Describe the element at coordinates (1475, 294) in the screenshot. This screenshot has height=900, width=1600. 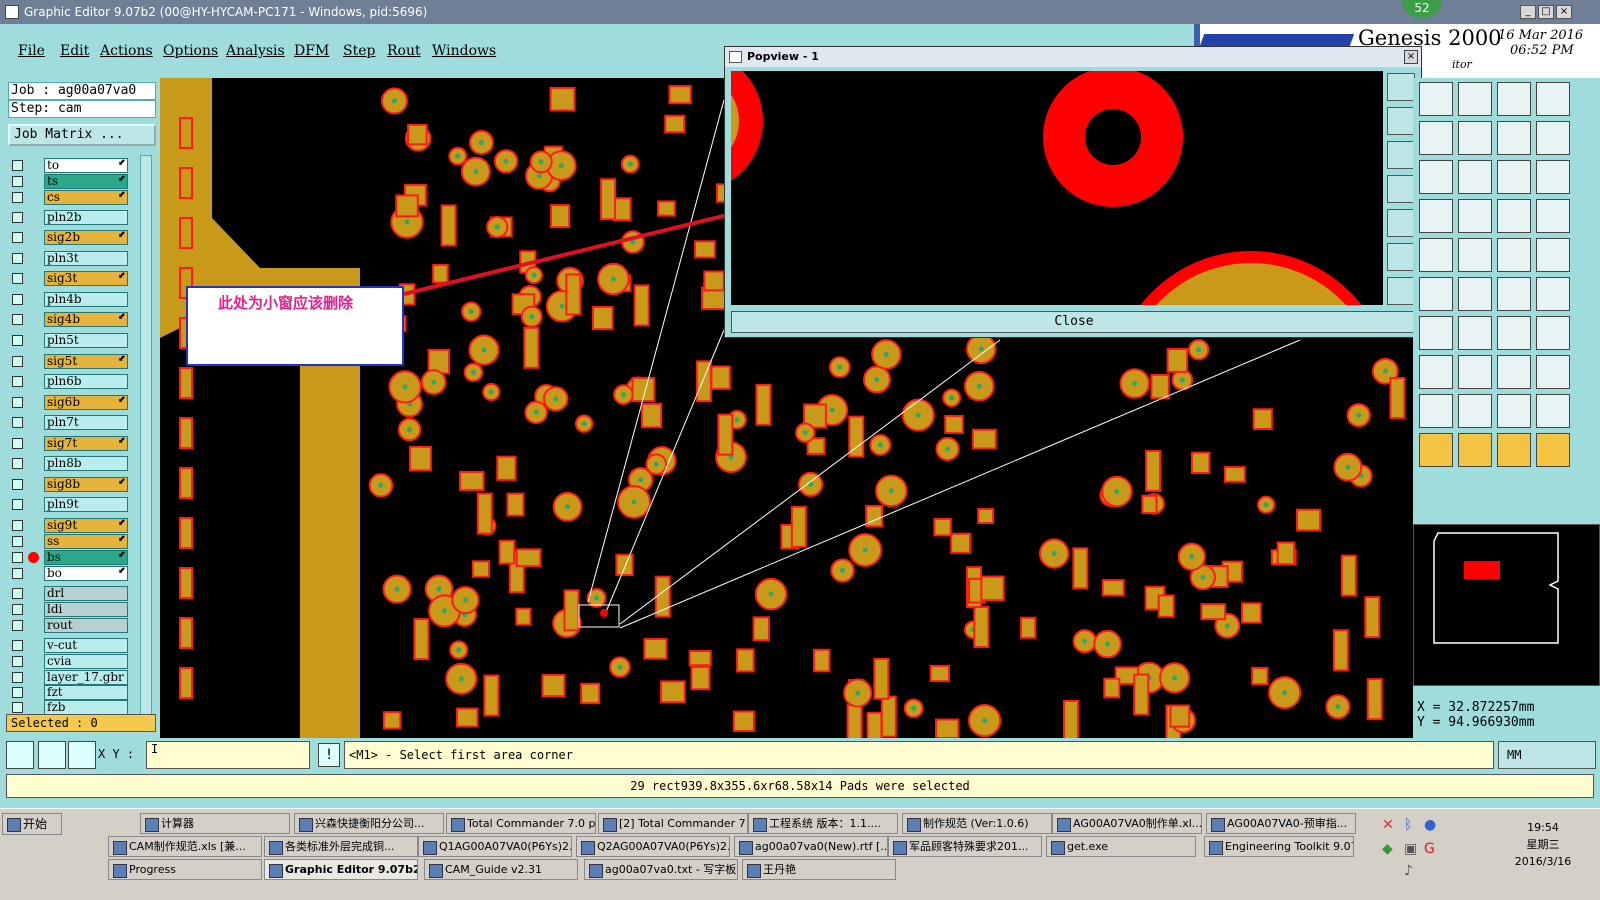
I see `tool-cross-icon` at that location.